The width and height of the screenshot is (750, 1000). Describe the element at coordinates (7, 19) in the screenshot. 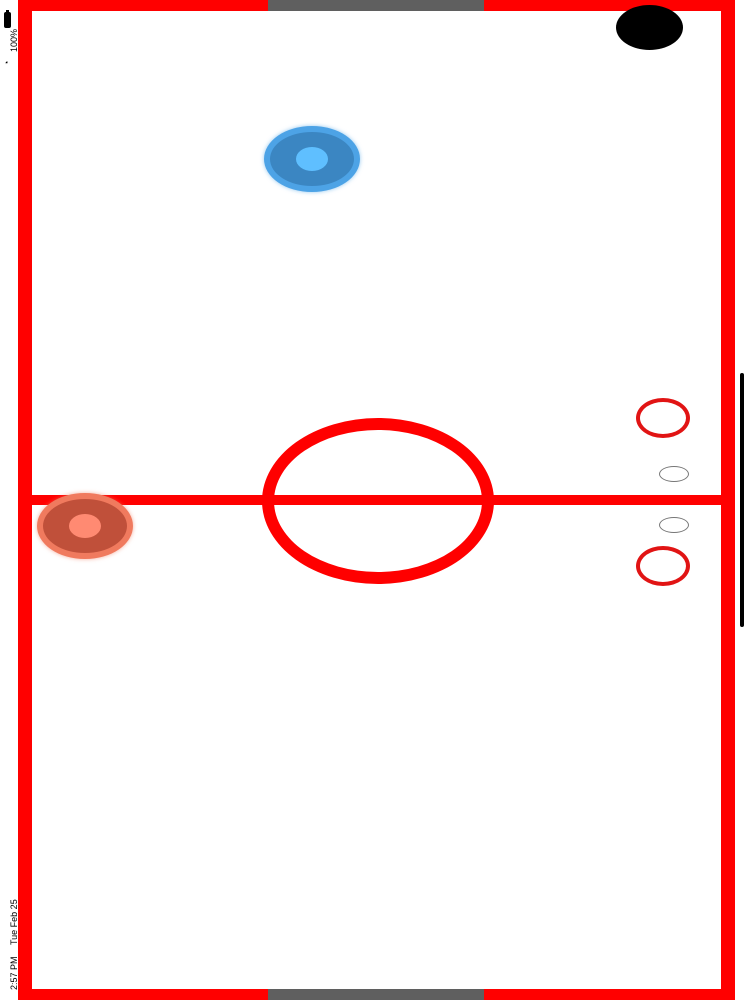

I see `battery-icon` at that location.